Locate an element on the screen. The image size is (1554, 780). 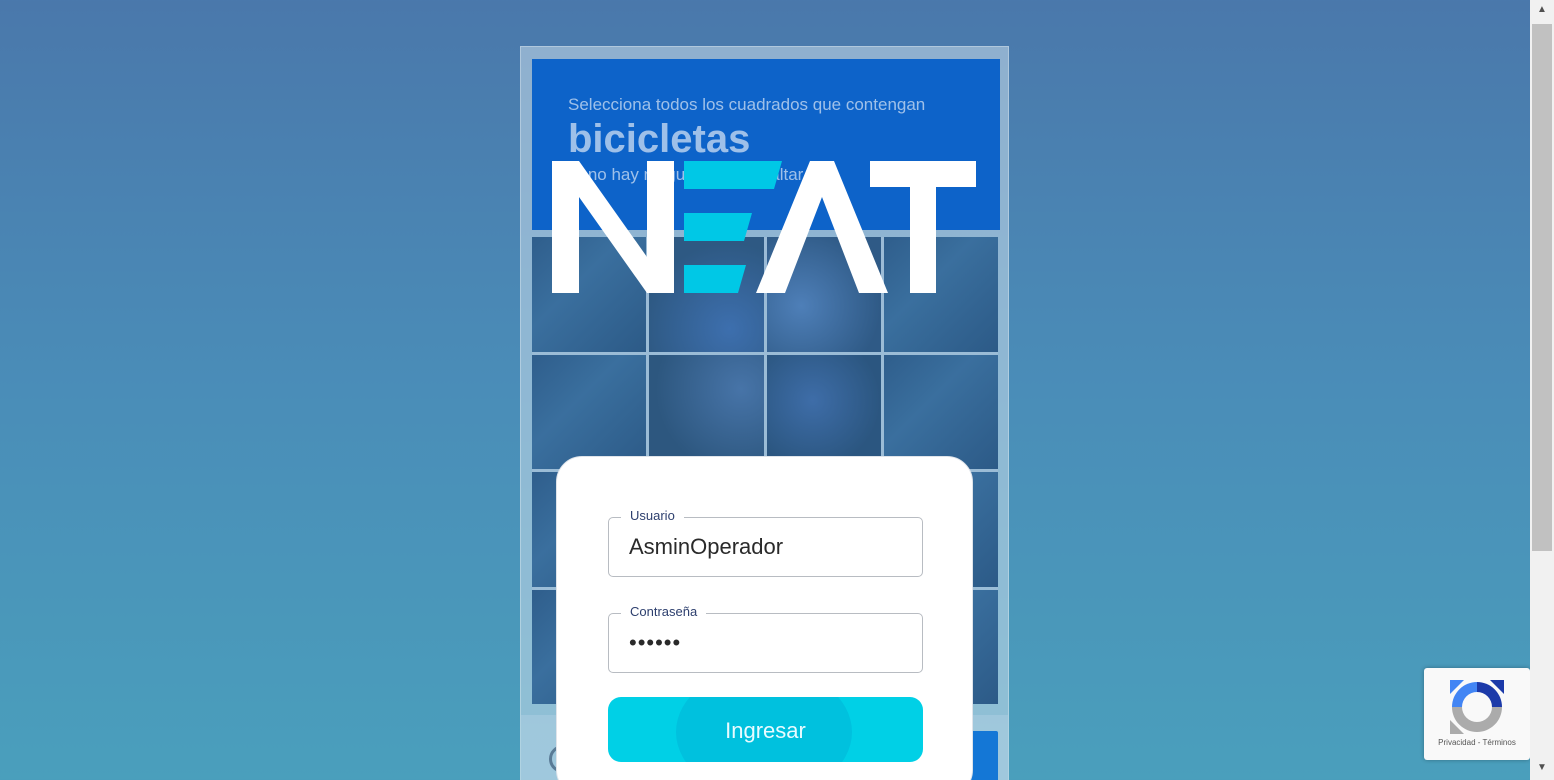
username-field: Usuario AsminOperador is located at coordinates (765, 541).